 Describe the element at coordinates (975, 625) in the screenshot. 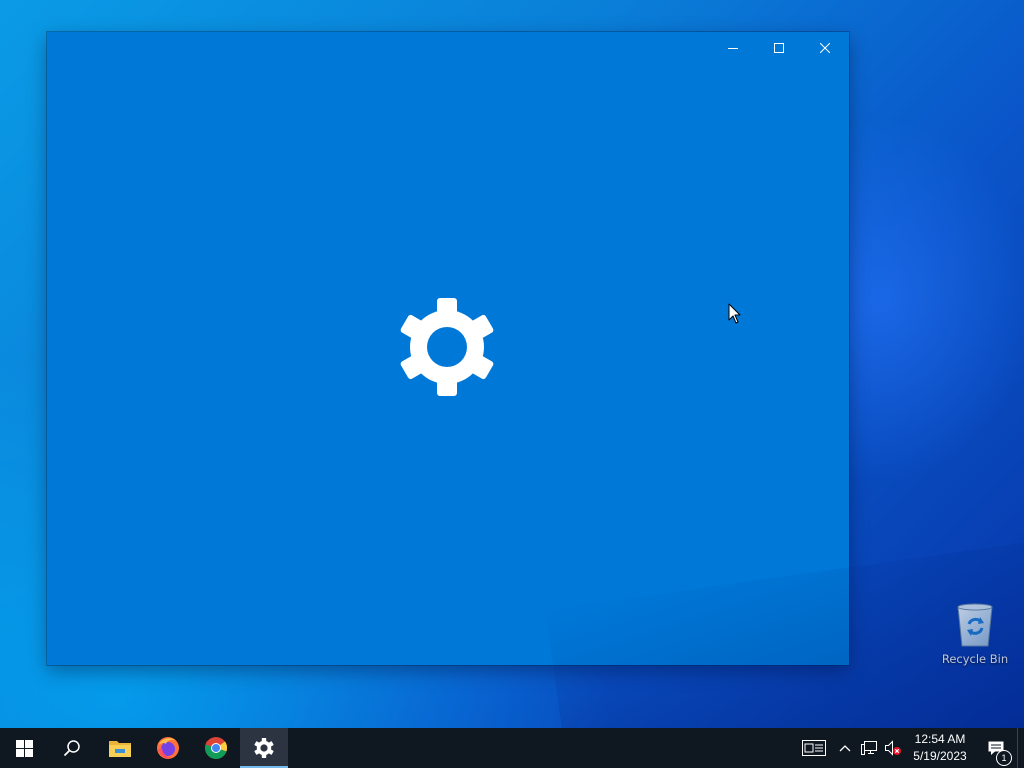

I see `recycle-bin-icon` at that location.